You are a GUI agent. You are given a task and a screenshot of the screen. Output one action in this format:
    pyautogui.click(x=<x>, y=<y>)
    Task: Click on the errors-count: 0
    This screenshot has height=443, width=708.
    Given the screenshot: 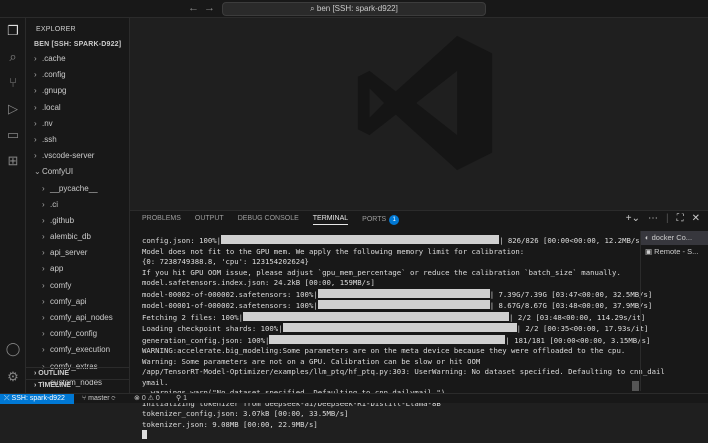 What is the action you would take?
    pyautogui.click(x=143, y=398)
    